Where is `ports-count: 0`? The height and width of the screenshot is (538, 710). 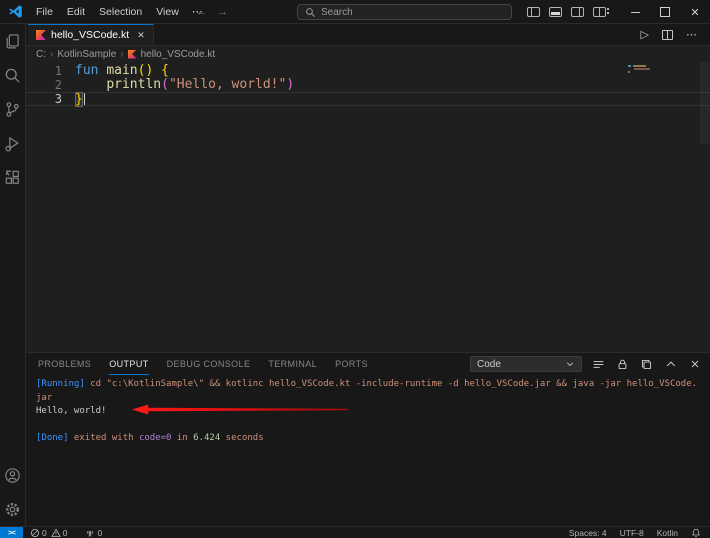 ports-count: 0 is located at coordinates (100, 532).